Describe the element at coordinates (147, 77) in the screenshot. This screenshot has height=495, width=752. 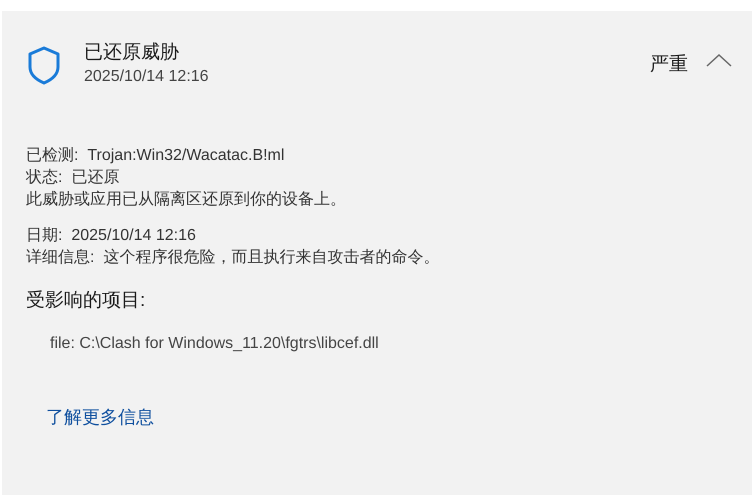
I see `threat-date: 2025/10/14 12:16` at that location.